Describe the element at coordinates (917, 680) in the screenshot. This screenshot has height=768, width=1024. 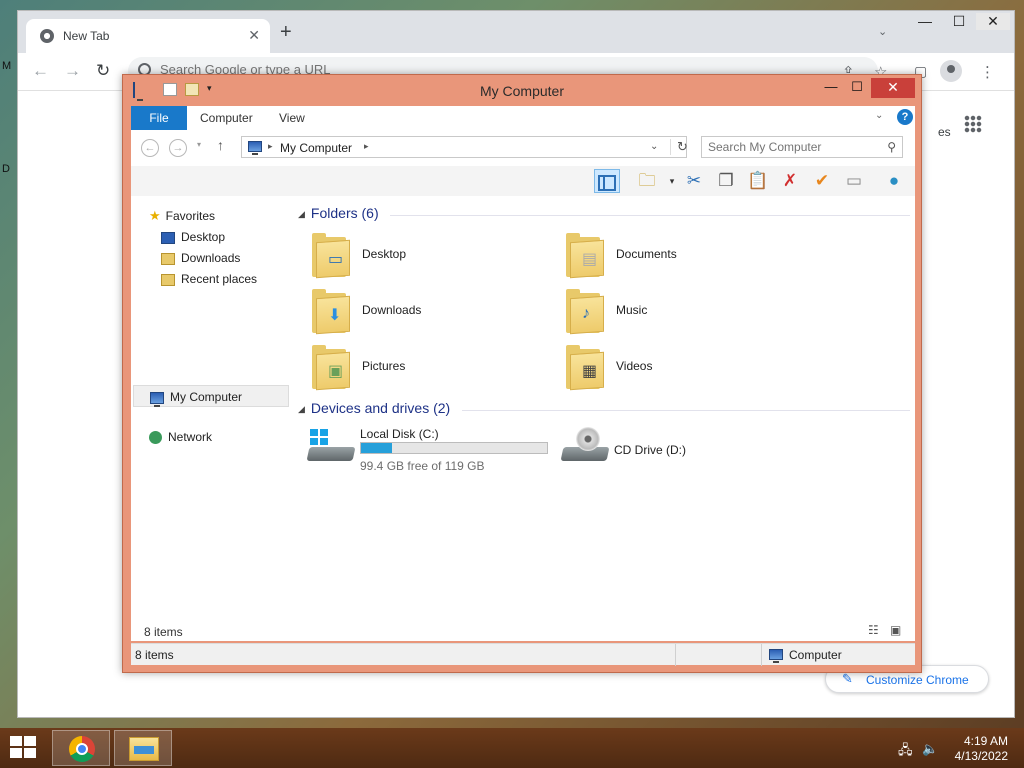
I see `customize-chrome-label: Customize Chrome` at that location.